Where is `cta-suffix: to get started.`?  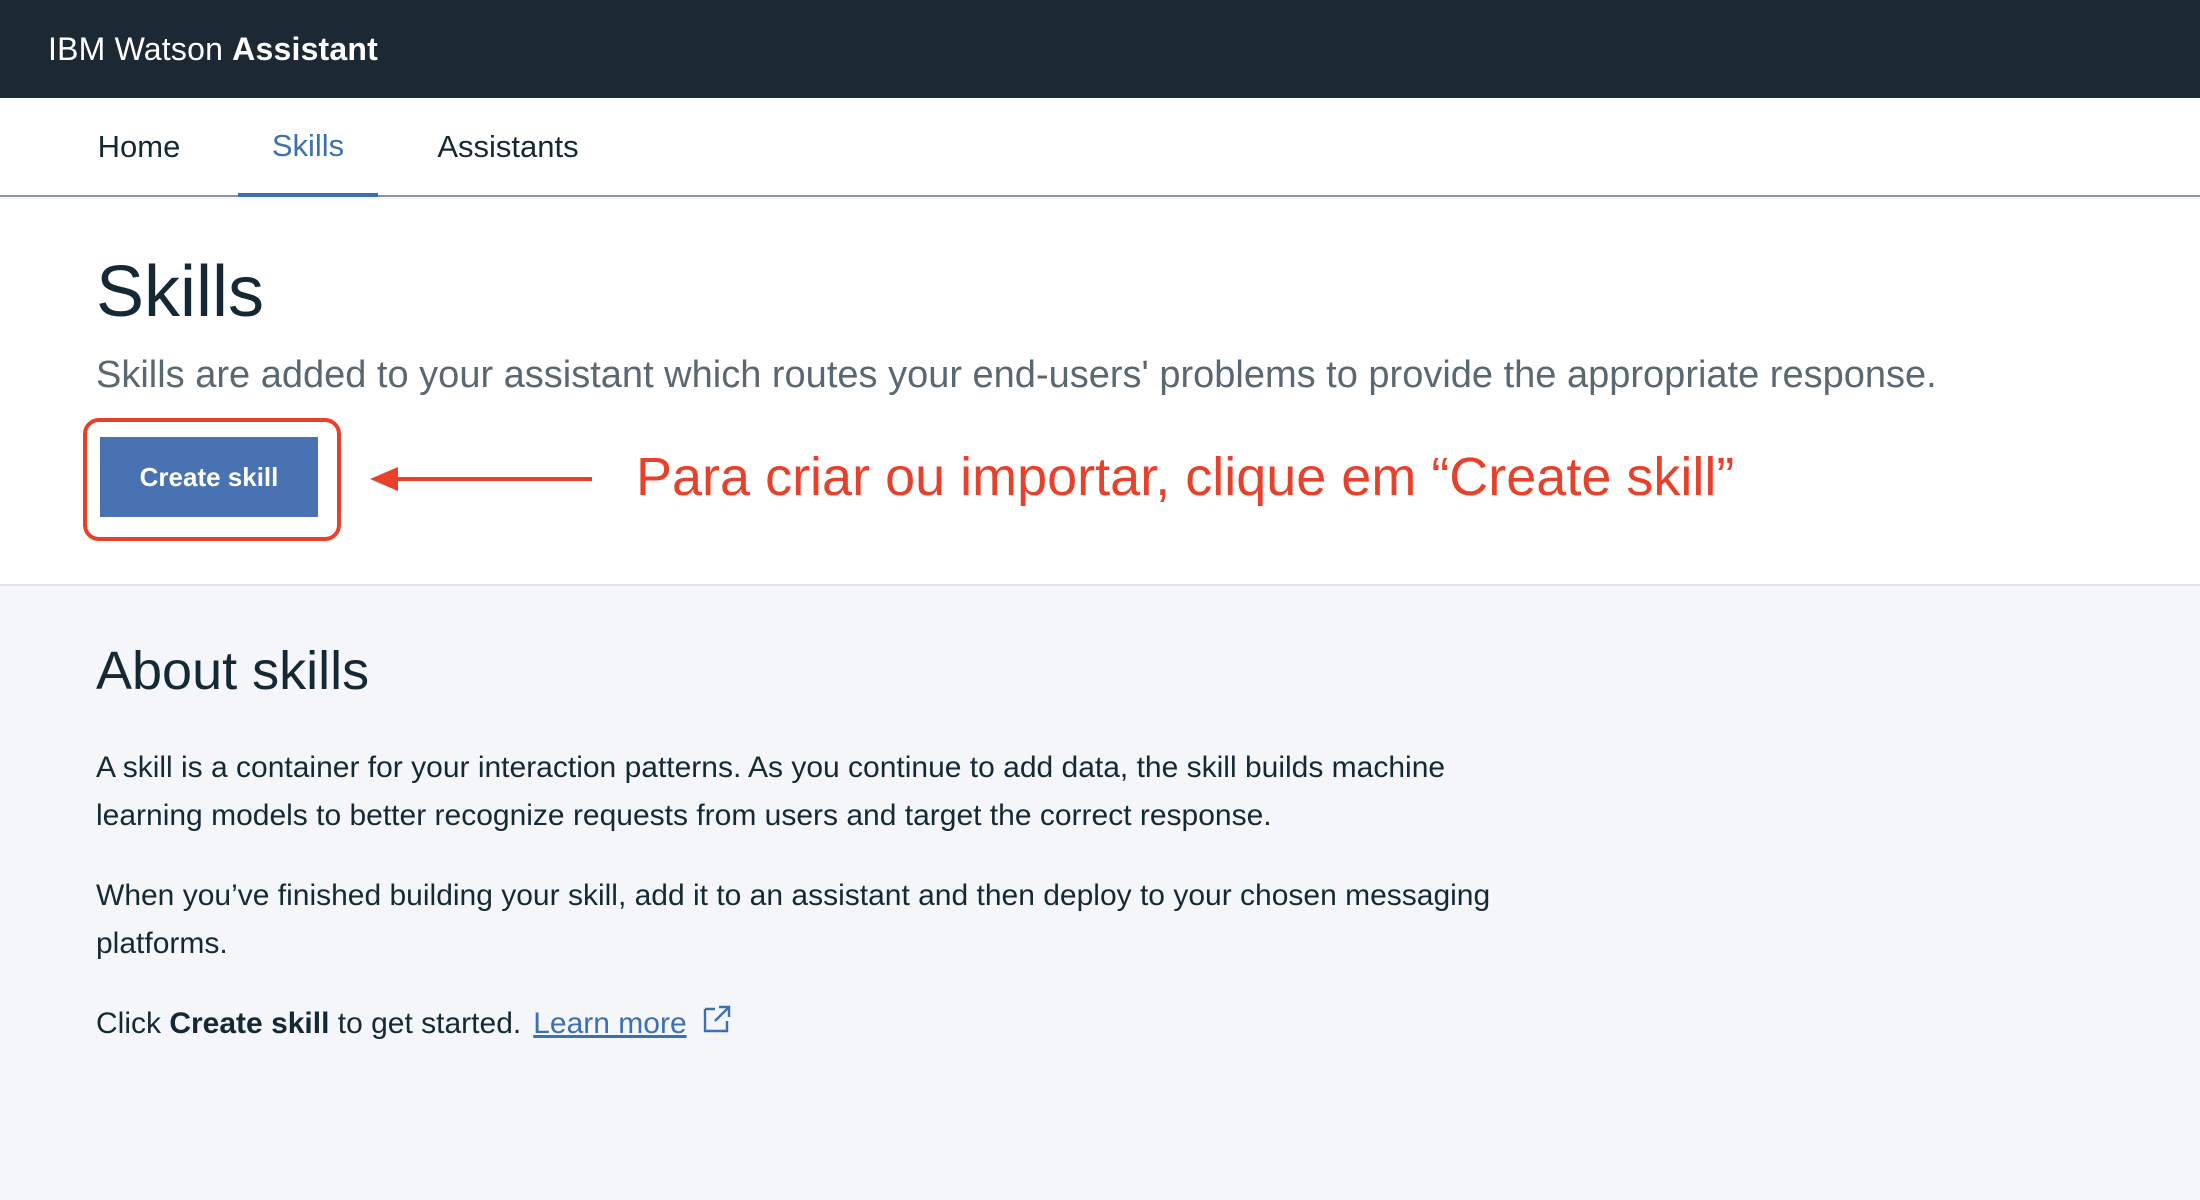
cta-suffix: to get started. is located at coordinates (425, 1023).